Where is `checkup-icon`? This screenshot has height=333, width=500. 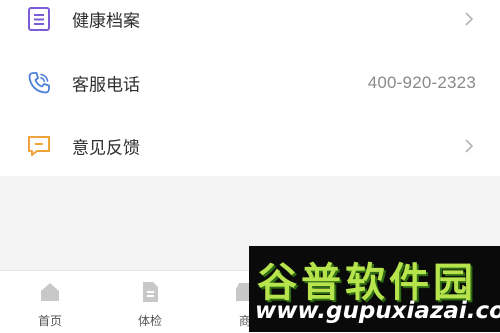 checkup-icon is located at coordinates (150, 292).